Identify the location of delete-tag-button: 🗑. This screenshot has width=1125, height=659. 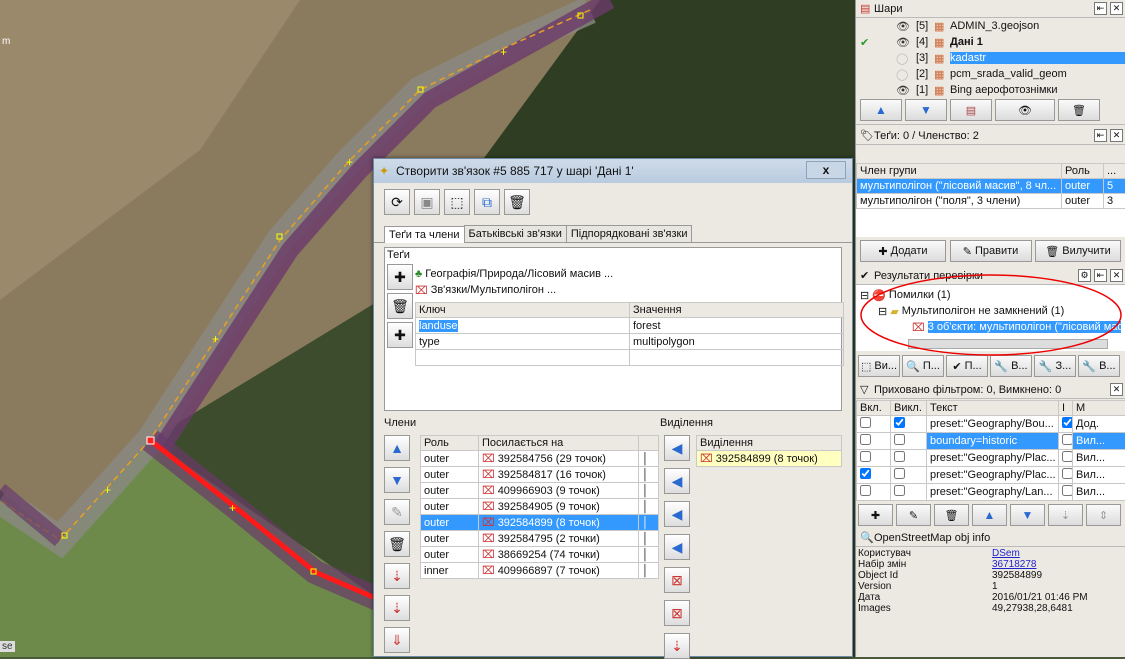
(400, 306).